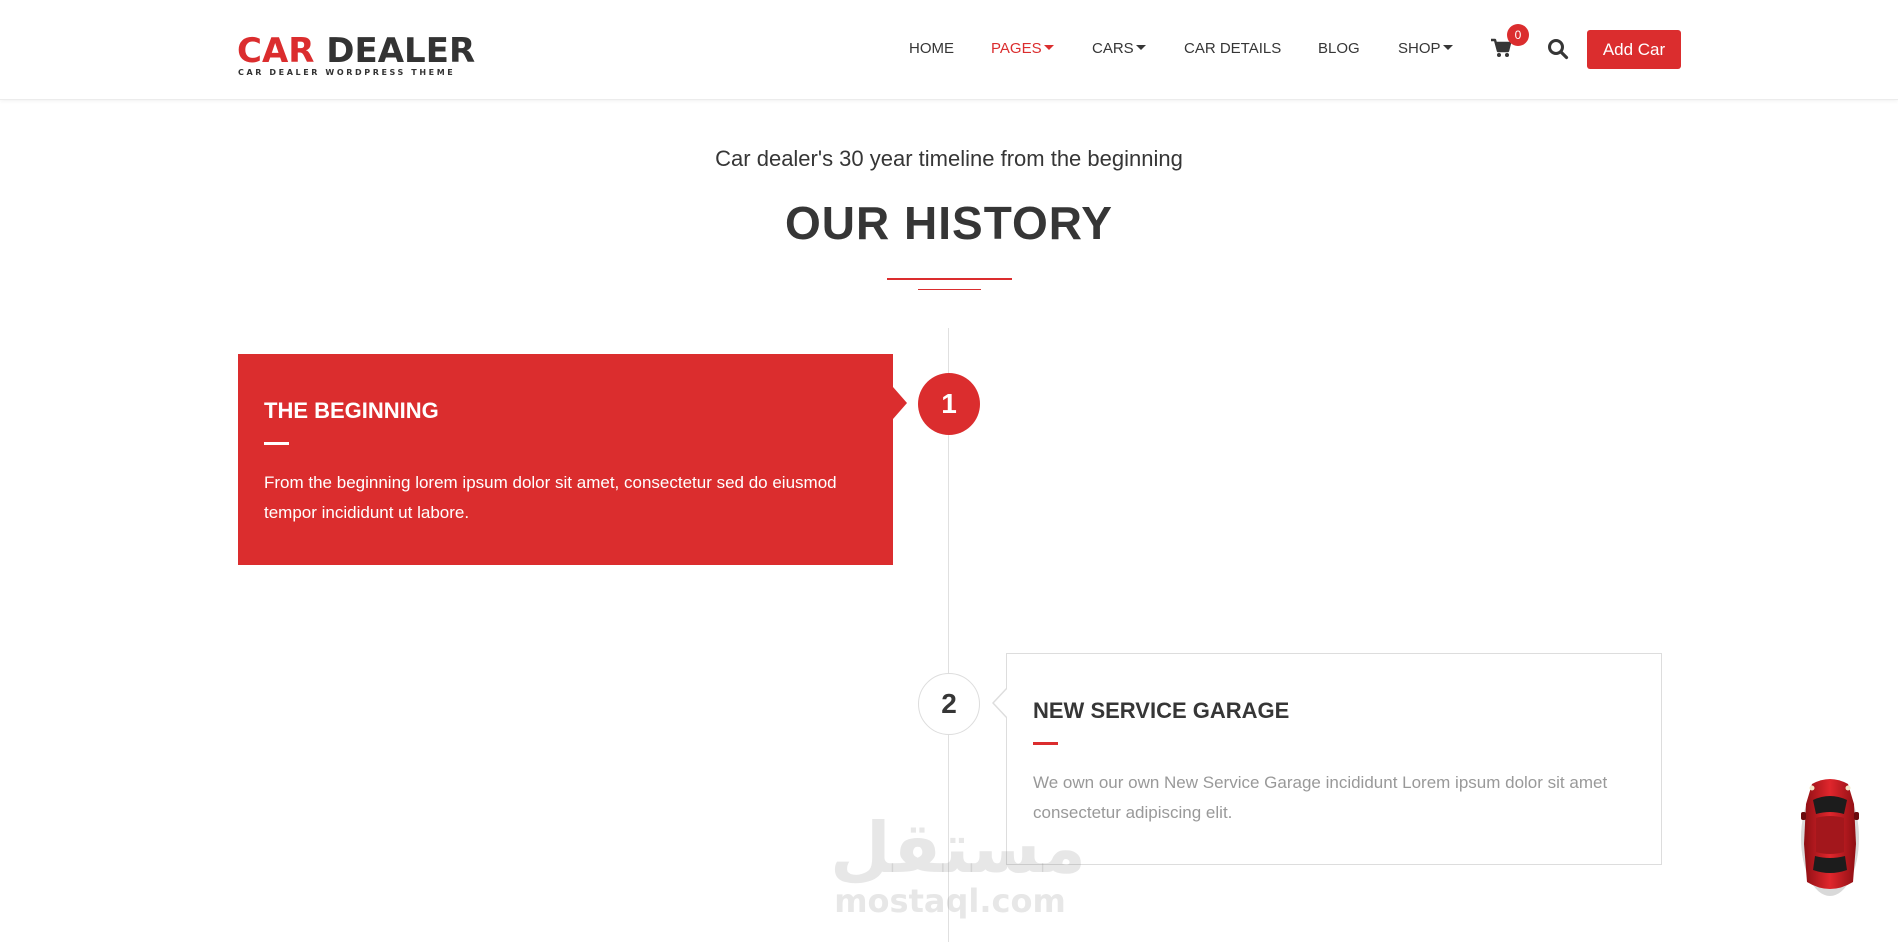 Image resolution: width=1898 pixels, height=942 pixels. What do you see at coordinates (949, 279) in the screenshot?
I see `title-separator` at bounding box center [949, 279].